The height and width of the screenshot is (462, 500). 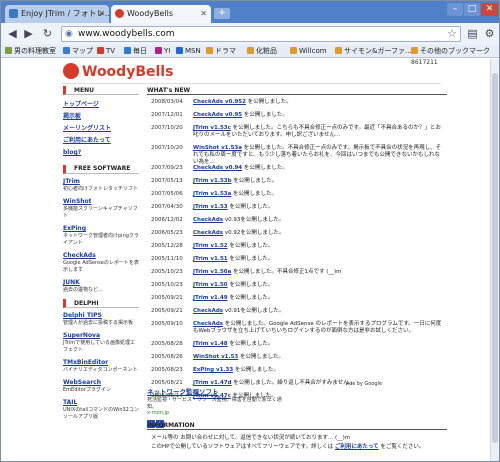 I want to click on bookmark-item: MSN, so click(x=188, y=51).